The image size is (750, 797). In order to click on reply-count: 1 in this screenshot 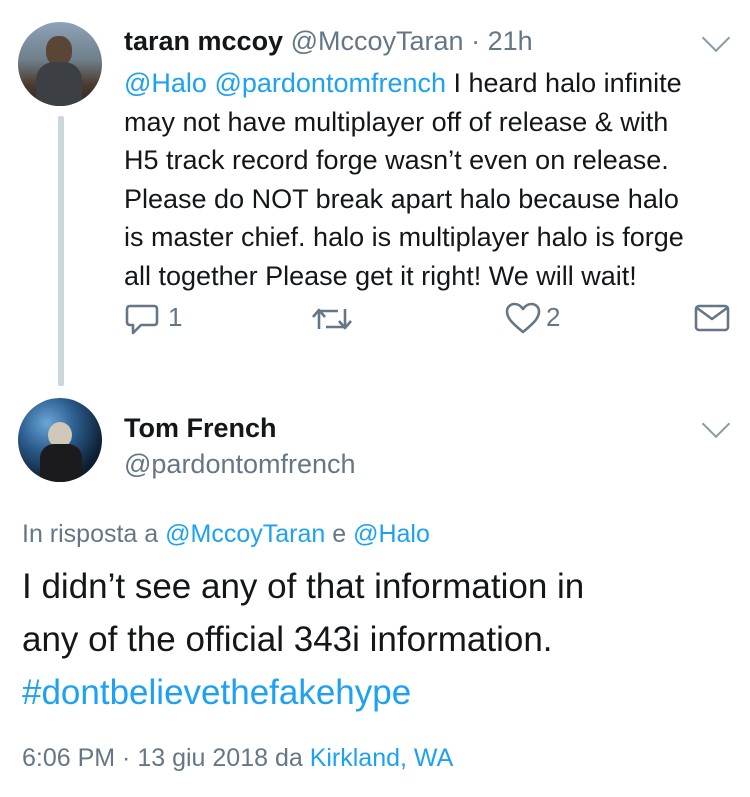, I will do `click(175, 317)`.